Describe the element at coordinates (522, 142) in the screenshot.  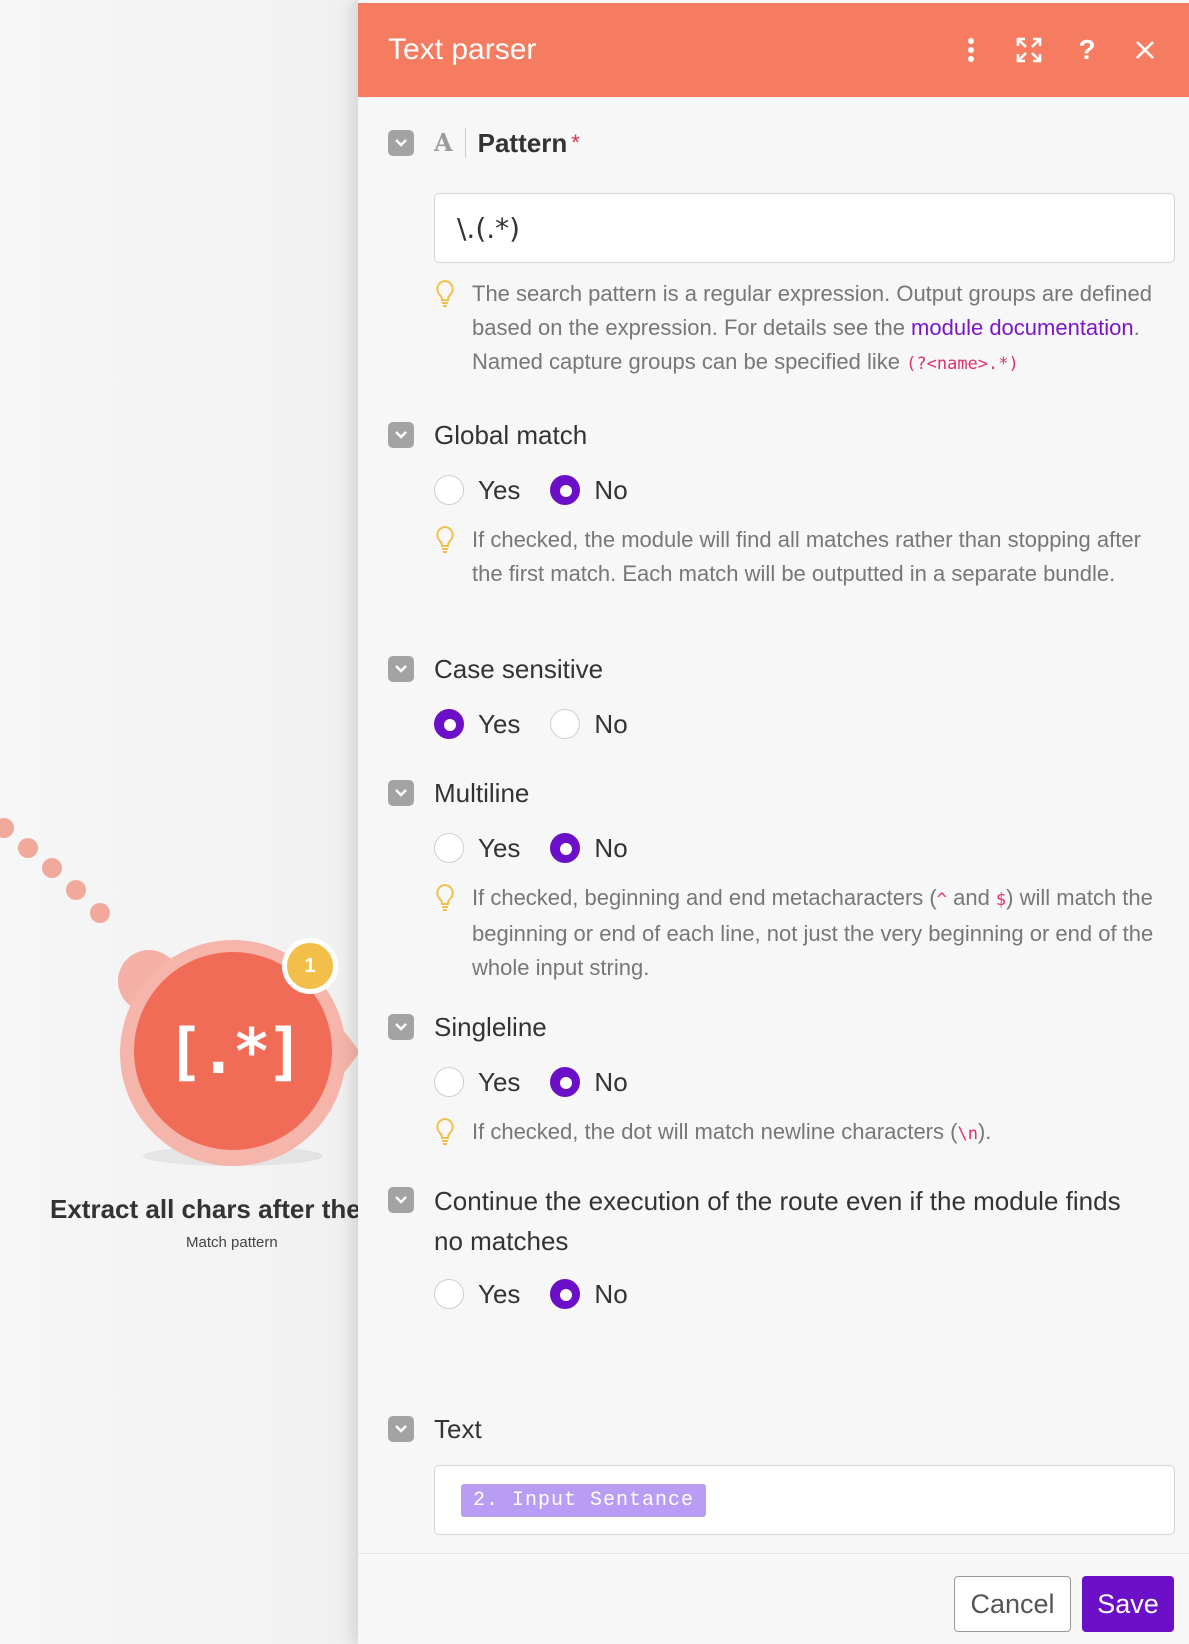
I see `pattern-label: Pattern` at that location.